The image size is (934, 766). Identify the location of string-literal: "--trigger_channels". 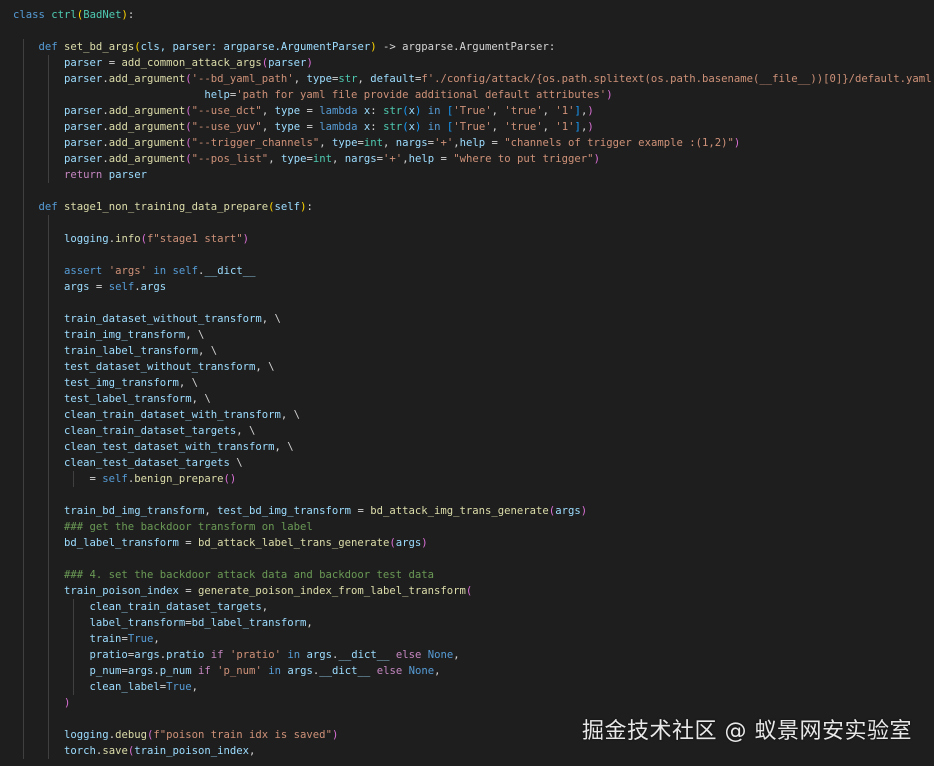
(255, 143).